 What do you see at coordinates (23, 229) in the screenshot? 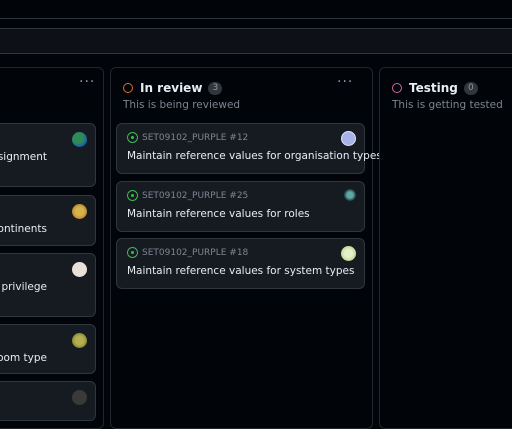
I see `card-title: ontinents` at bounding box center [23, 229].